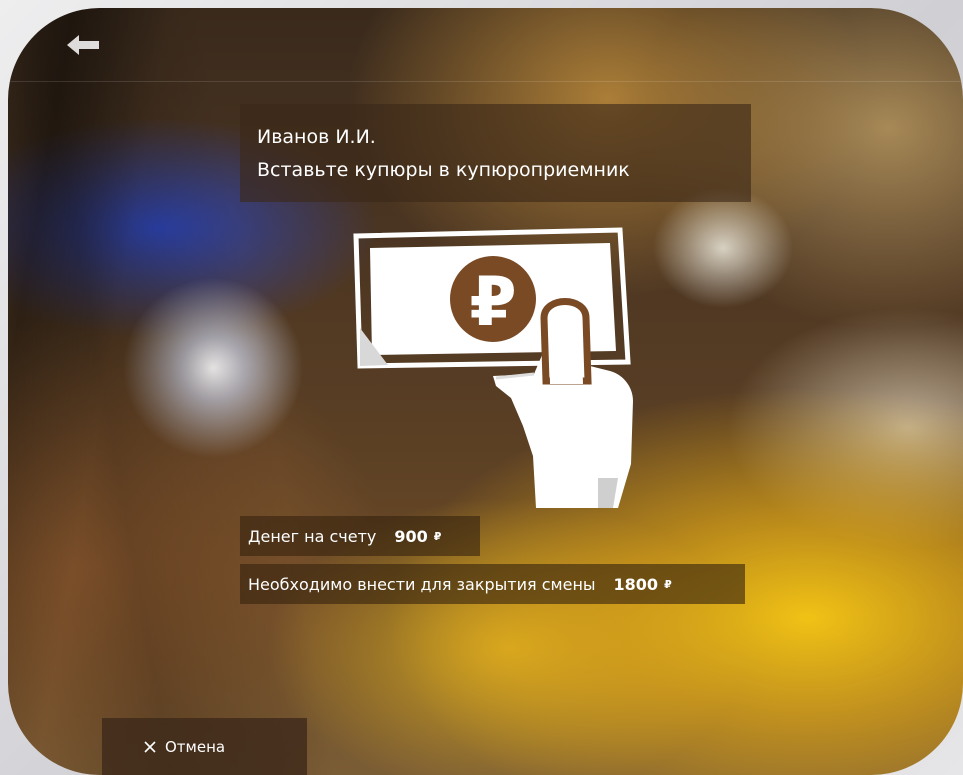 The height and width of the screenshot is (775, 963). Describe the element at coordinates (150, 746) in the screenshot. I see `close-icon` at that location.